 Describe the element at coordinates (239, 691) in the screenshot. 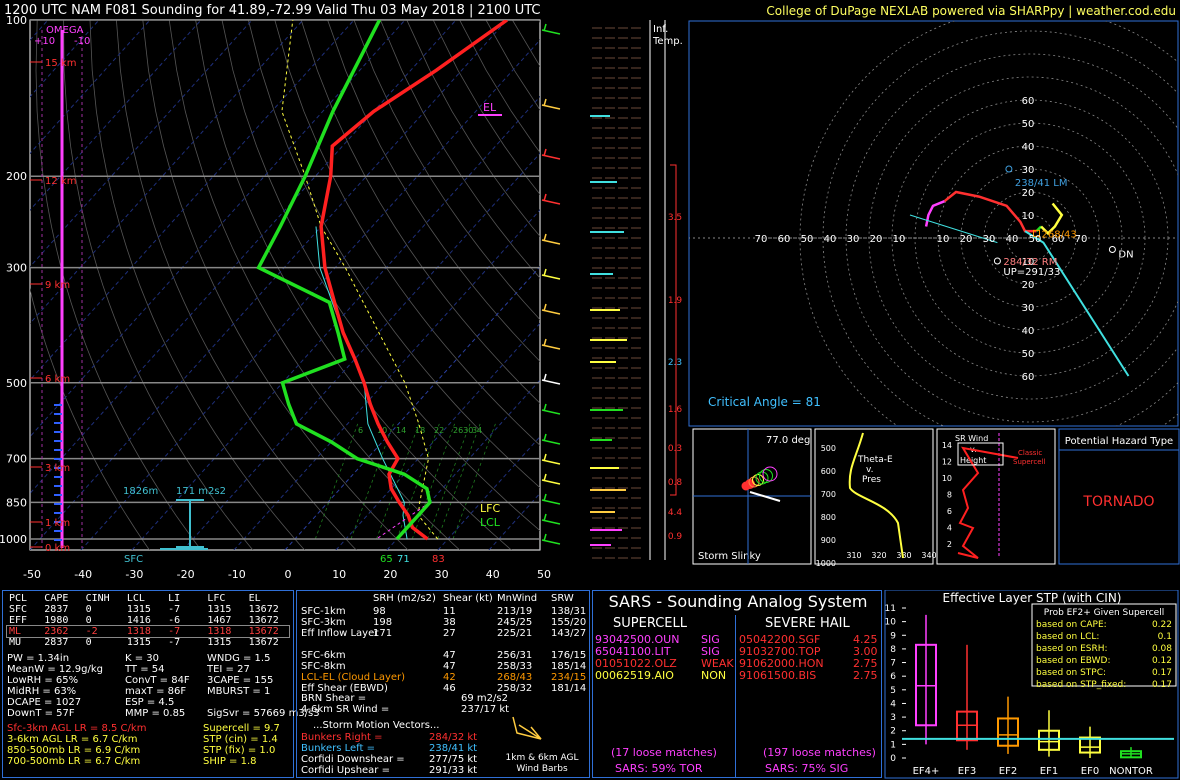

I see `index-value: MBURST = 1` at that location.